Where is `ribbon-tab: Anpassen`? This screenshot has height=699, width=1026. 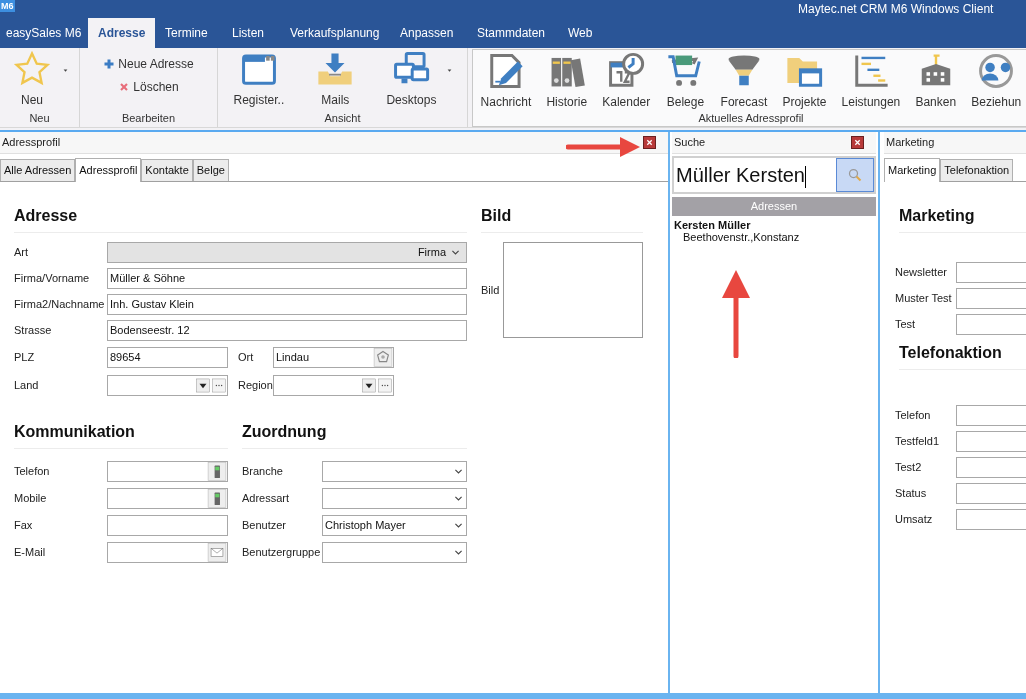
ribbon-tab: Anpassen is located at coordinates (427, 33).